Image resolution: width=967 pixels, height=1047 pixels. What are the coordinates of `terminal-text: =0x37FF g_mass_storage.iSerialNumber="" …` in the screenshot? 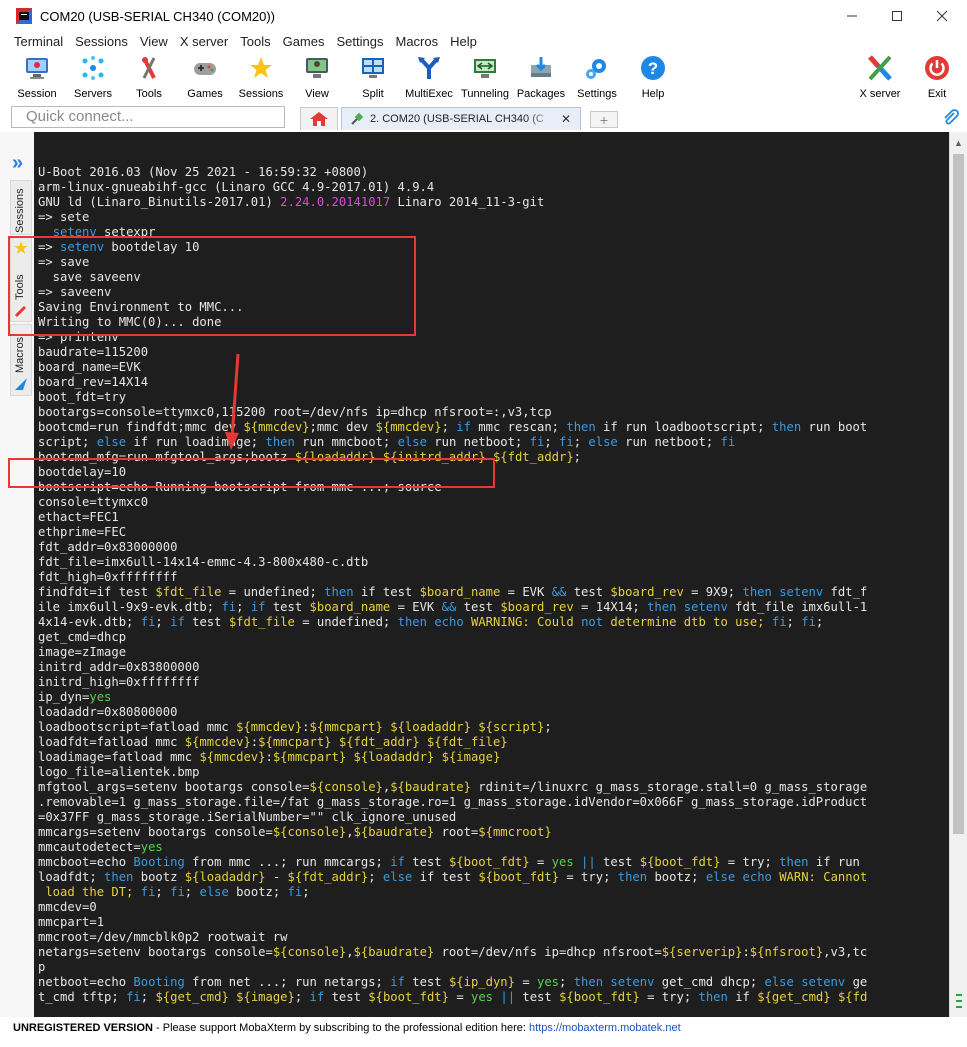 It's located at (247, 817).